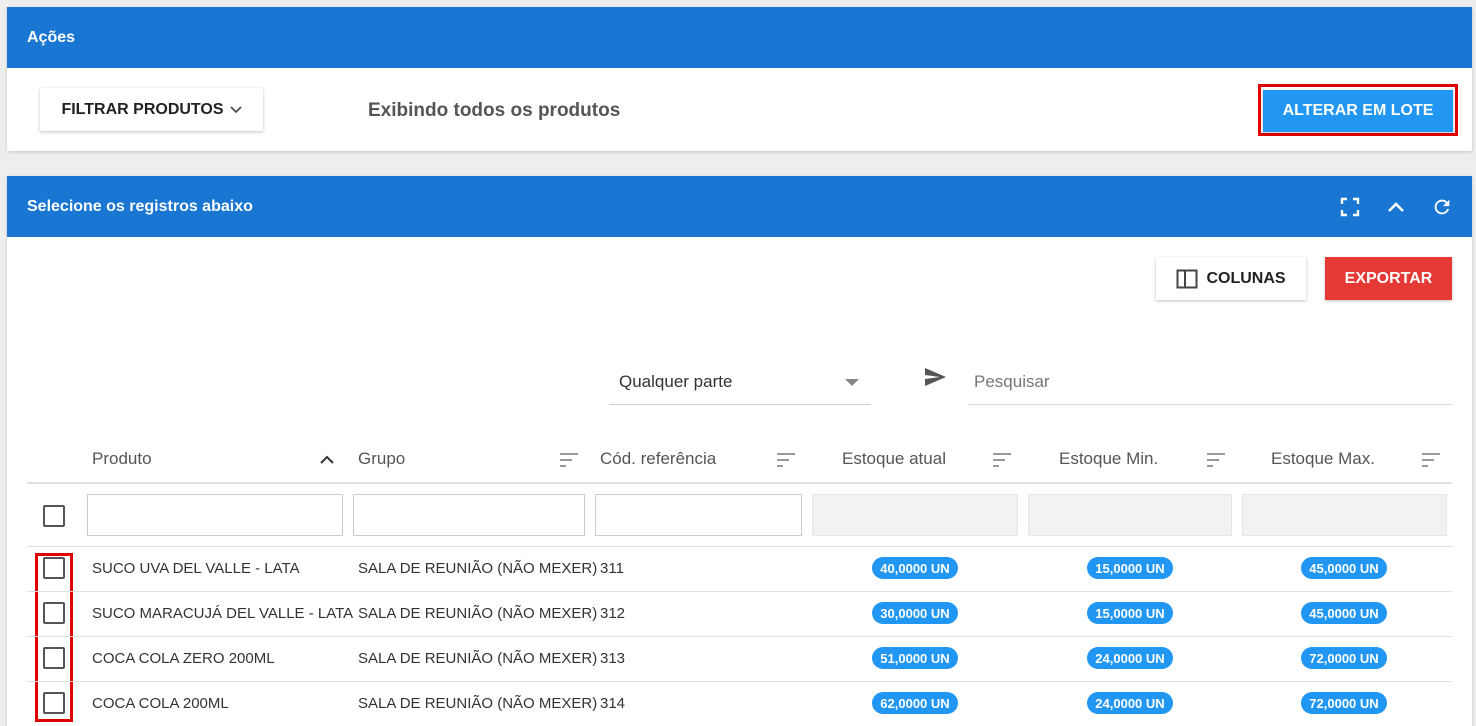 This screenshot has width=1476, height=726. I want to click on columns-icon, so click(1187, 278).